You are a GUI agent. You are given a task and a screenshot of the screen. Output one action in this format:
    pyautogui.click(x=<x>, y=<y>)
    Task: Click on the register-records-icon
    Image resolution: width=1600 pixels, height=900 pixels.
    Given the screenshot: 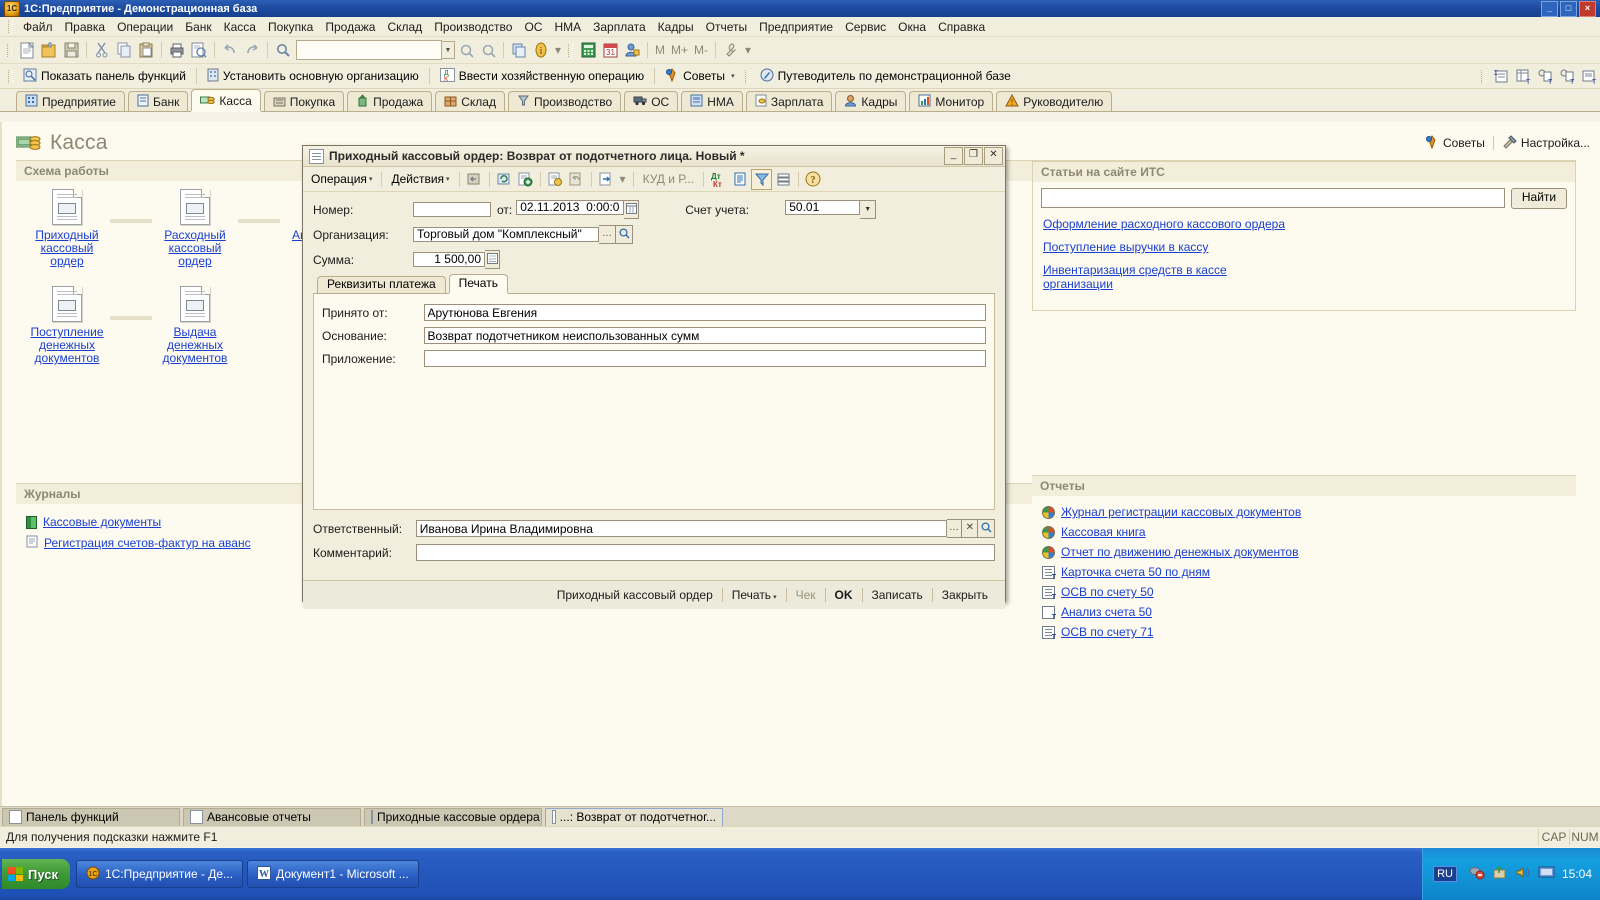 What is the action you would take?
    pyautogui.click(x=739, y=179)
    